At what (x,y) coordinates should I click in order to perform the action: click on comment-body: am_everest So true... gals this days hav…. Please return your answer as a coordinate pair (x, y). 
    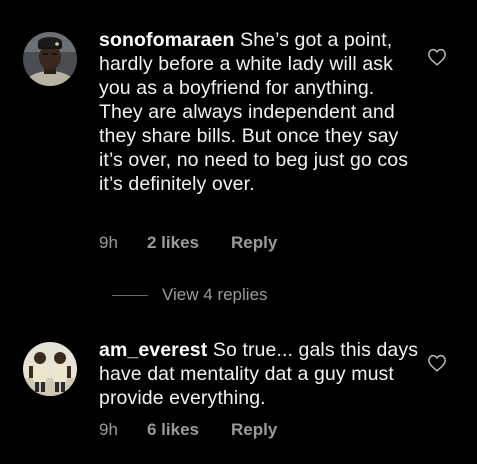
    Looking at the image, I should click on (260, 374).